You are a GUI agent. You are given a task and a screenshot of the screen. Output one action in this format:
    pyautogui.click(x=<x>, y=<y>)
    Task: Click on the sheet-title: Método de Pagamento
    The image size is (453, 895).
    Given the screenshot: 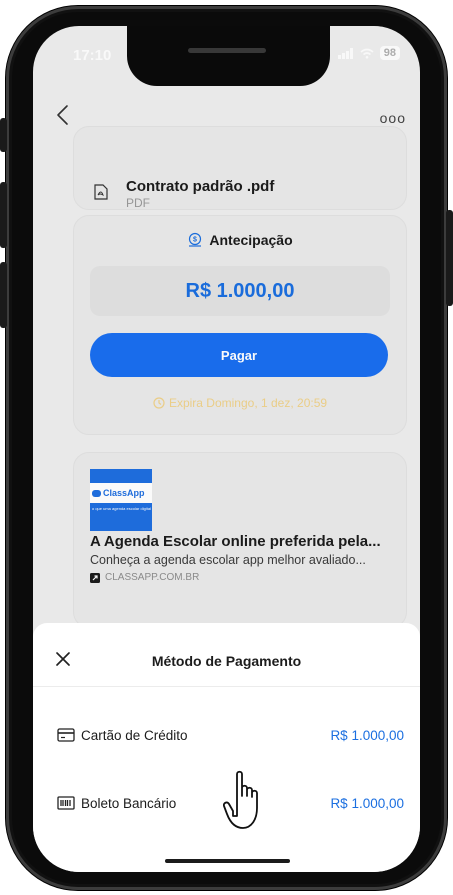 What is the action you would take?
    pyautogui.click(x=226, y=661)
    